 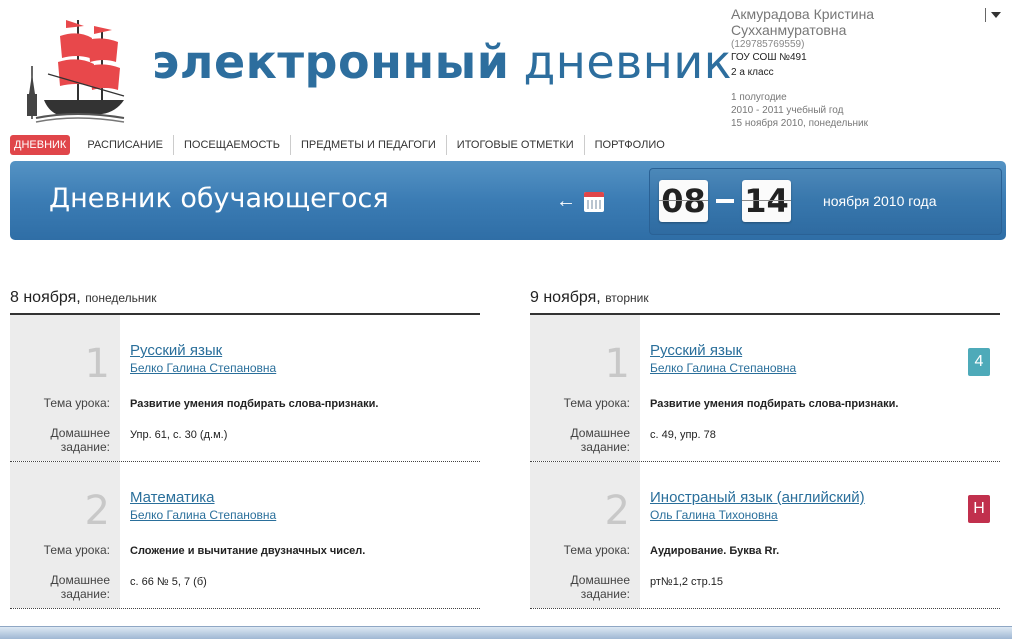 What do you see at coordinates (683, 435) in the screenshot?
I see `lesson-homework: с. 49, упр. 78` at bounding box center [683, 435].